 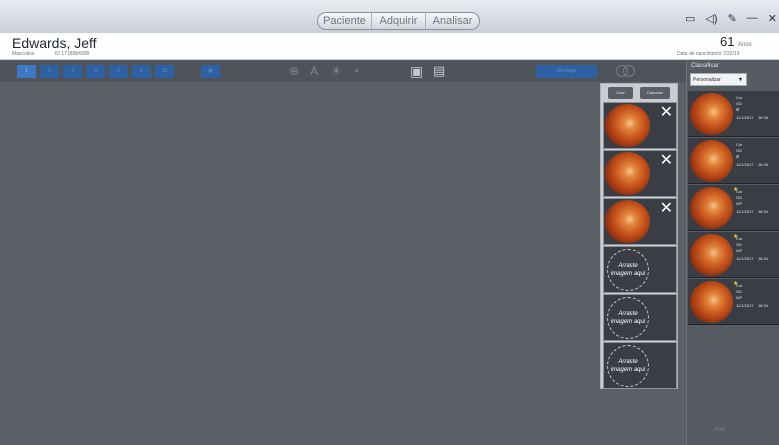 What do you see at coordinates (772, 18) in the screenshot?
I see `close-icon: ✕` at bounding box center [772, 18].